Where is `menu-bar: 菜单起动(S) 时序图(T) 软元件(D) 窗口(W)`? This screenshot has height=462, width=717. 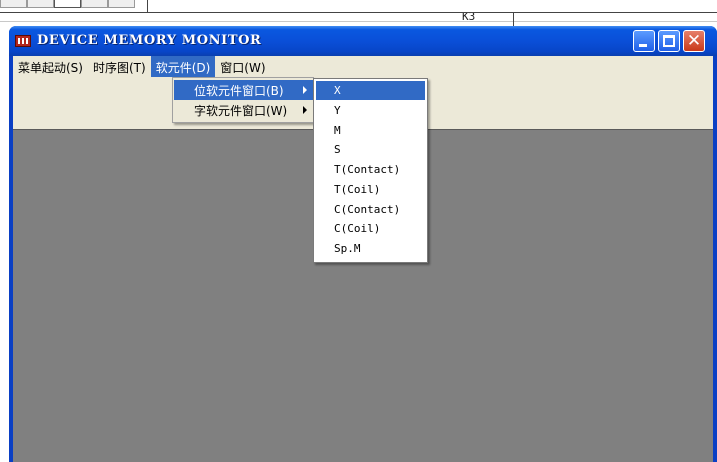
menu-bar: 菜单起动(S) 时序图(T) 软元件(D) 窗口(W) is located at coordinates (363, 66).